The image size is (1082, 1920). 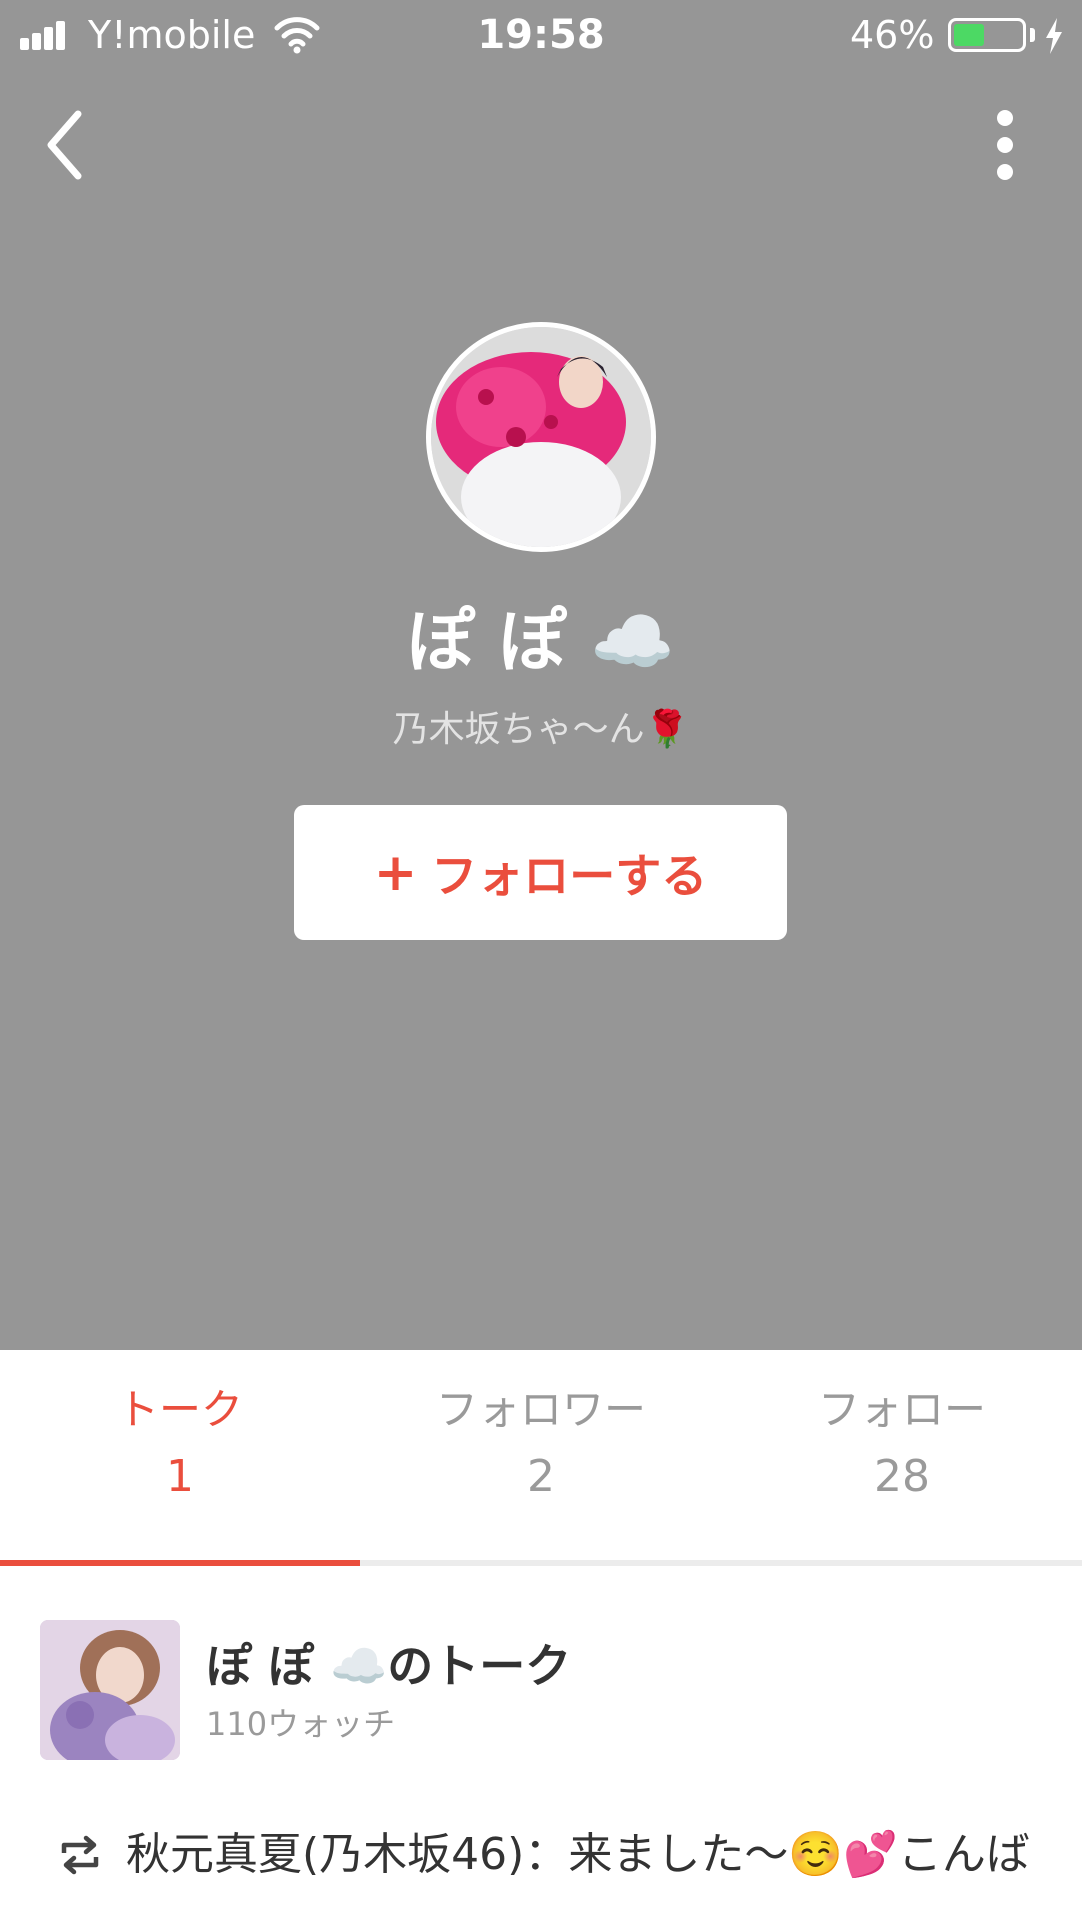 I want to click on profile-name: ぽ ぽ ☁️, so click(x=541, y=642).